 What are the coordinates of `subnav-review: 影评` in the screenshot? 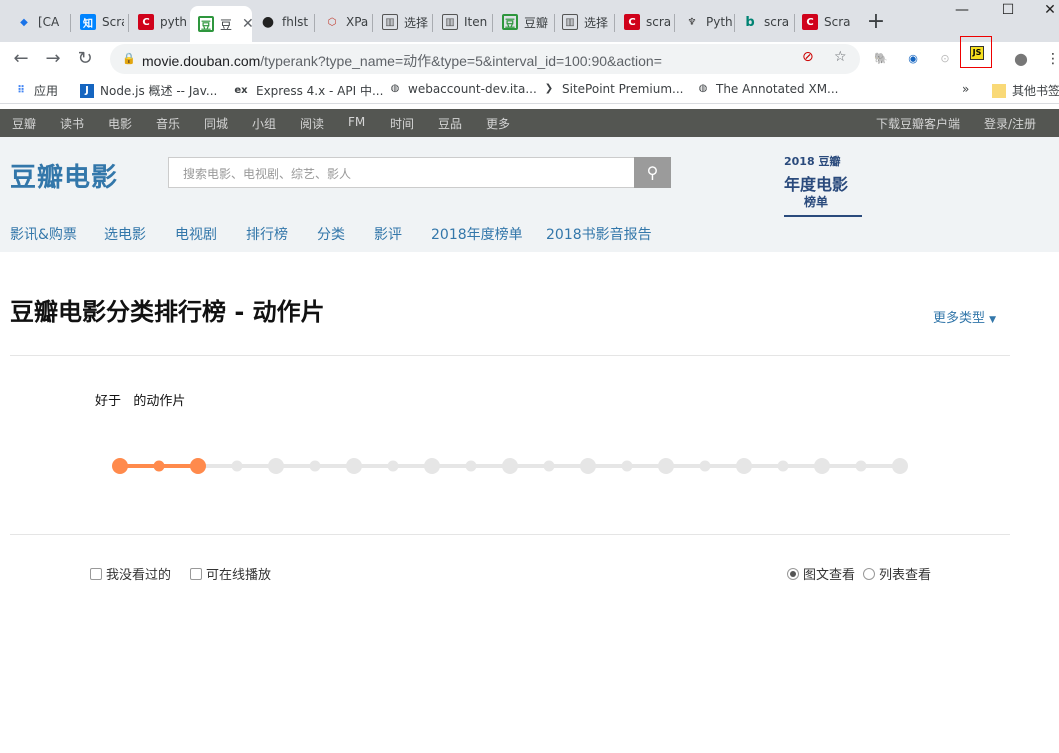 It's located at (388, 234).